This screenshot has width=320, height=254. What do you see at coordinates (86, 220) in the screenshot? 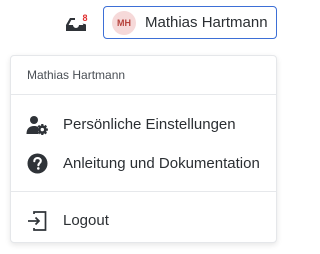
I see `menu-item-label: Logout` at bounding box center [86, 220].